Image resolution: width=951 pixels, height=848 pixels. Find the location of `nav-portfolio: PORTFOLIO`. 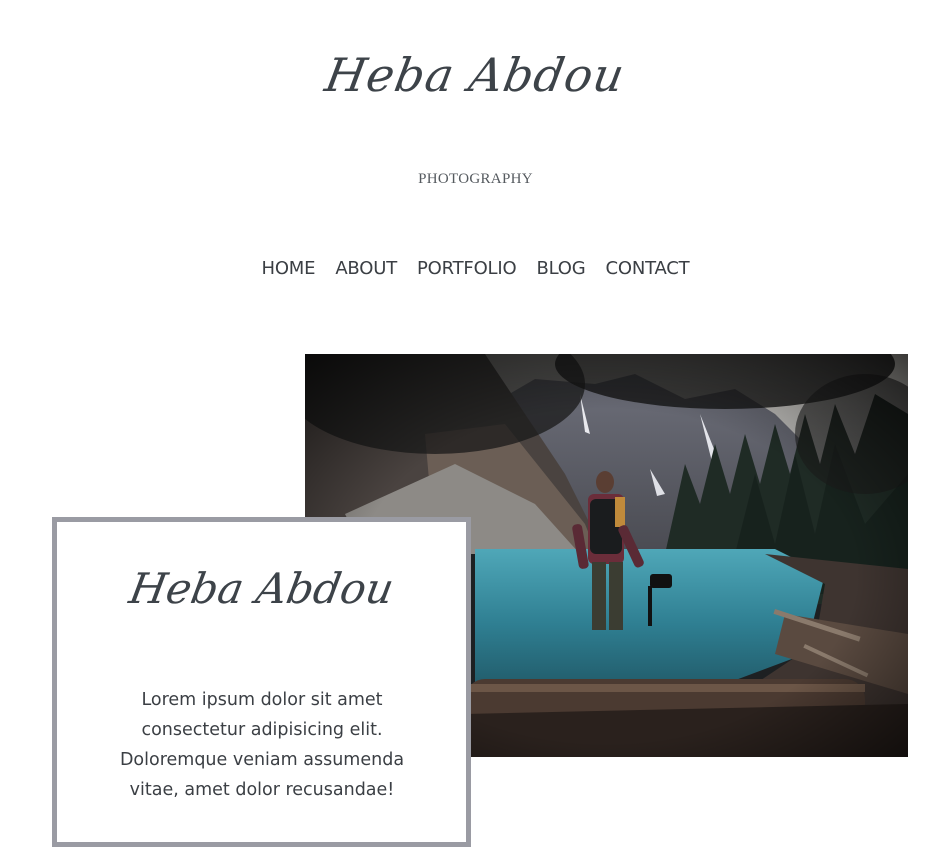

nav-portfolio: PORTFOLIO is located at coordinates (467, 268).